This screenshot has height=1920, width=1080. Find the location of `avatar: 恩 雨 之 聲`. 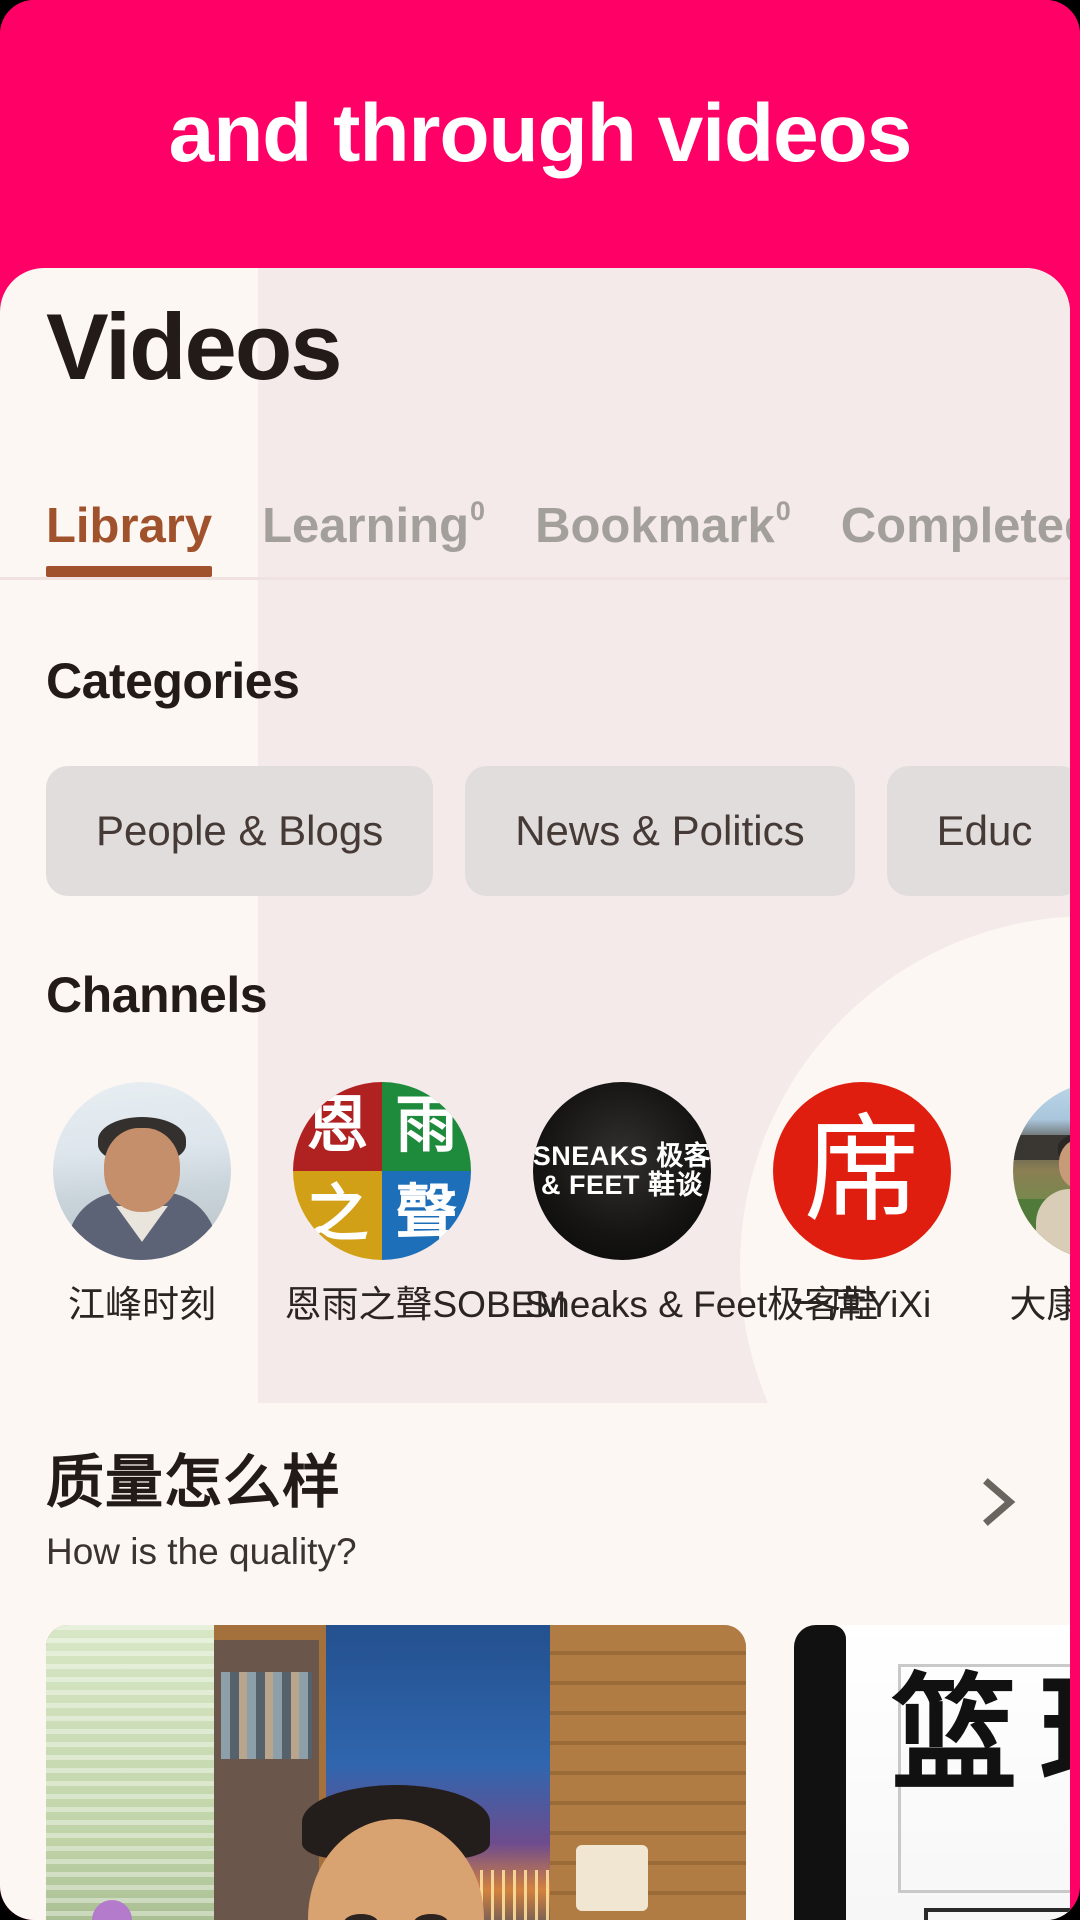

avatar: 恩 雨 之 聲 is located at coordinates (382, 1170).